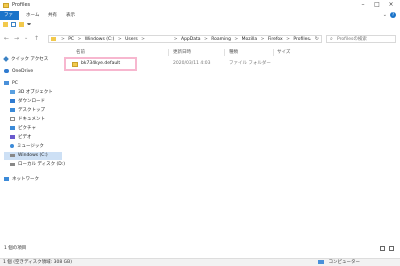 The width and height of the screenshot is (400, 266). I want to click on cloud-icon, so click(6, 70).